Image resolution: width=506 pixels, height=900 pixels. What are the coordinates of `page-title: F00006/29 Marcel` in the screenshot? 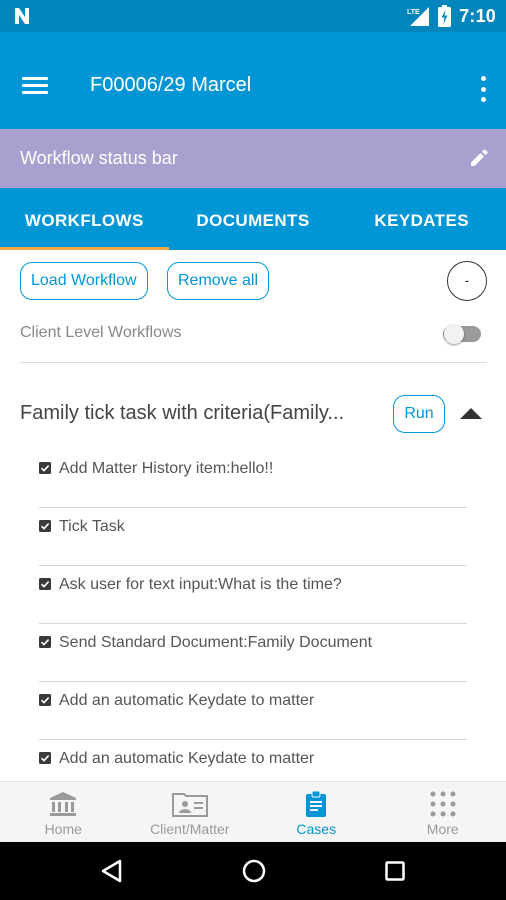 It's located at (171, 85).